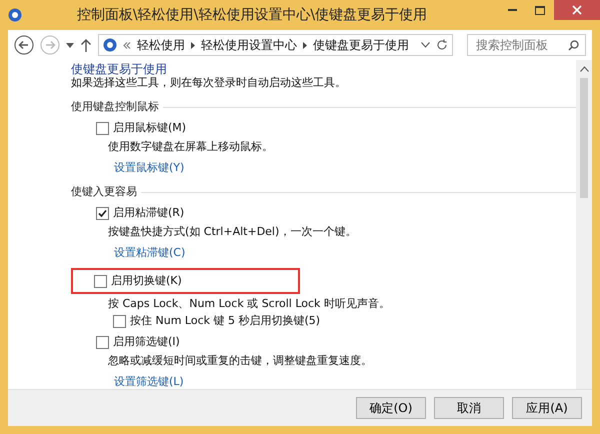 This screenshot has height=434, width=600. What do you see at coordinates (146, 281) in the screenshot?
I see `checkbox-label: 启用切换键(K)` at bounding box center [146, 281].